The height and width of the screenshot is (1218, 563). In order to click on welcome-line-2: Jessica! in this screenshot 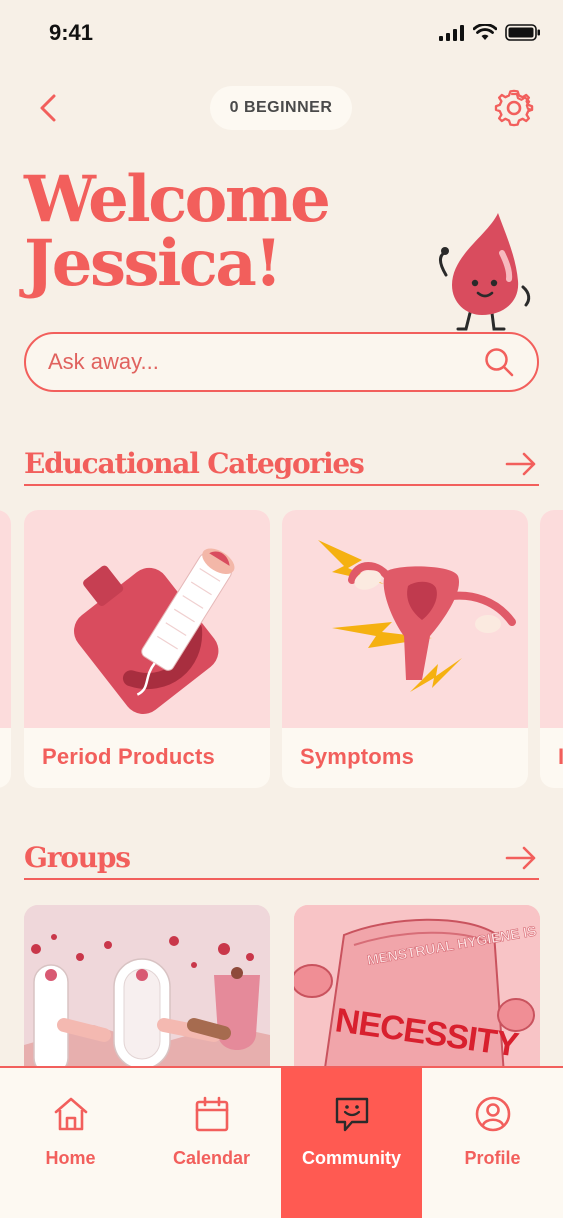, I will do `click(153, 263)`.